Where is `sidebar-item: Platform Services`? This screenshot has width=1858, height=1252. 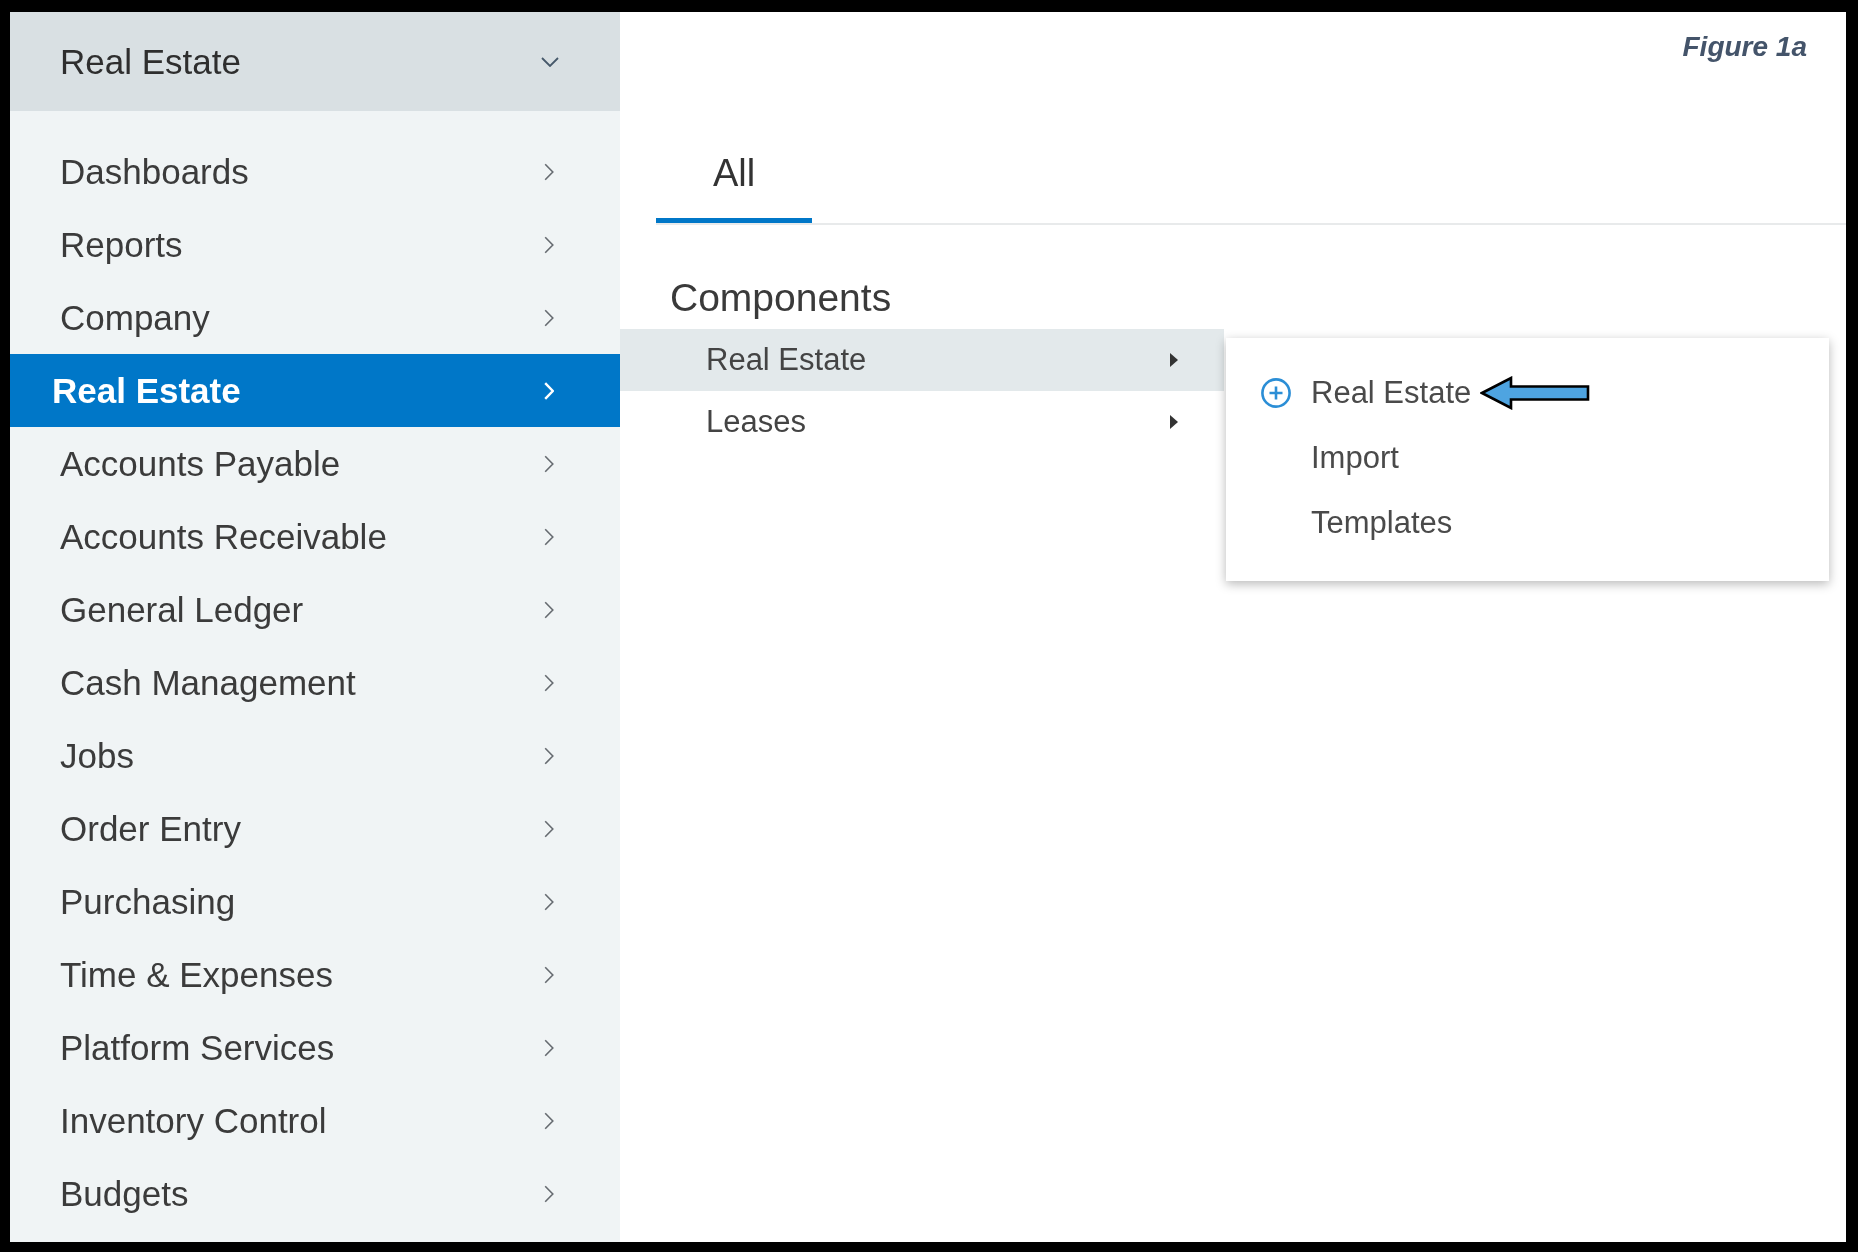
sidebar-item: Platform Services is located at coordinates (315, 1047).